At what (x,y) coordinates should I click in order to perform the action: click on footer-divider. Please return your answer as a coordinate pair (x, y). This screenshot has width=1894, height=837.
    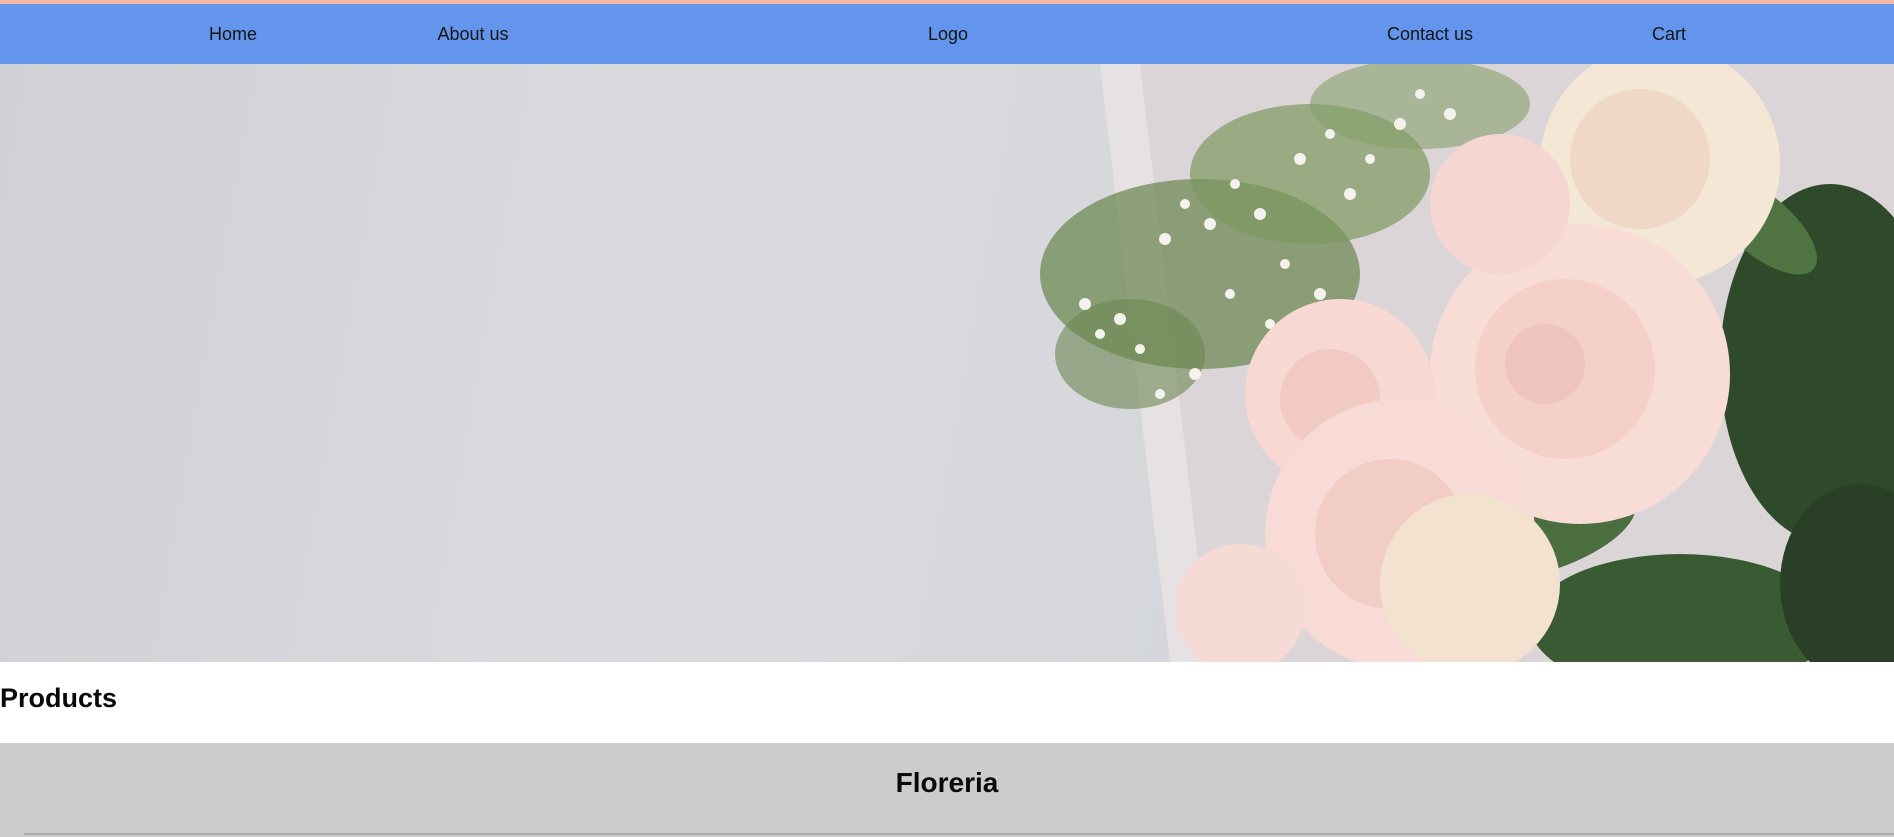
    Looking at the image, I should click on (959, 834).